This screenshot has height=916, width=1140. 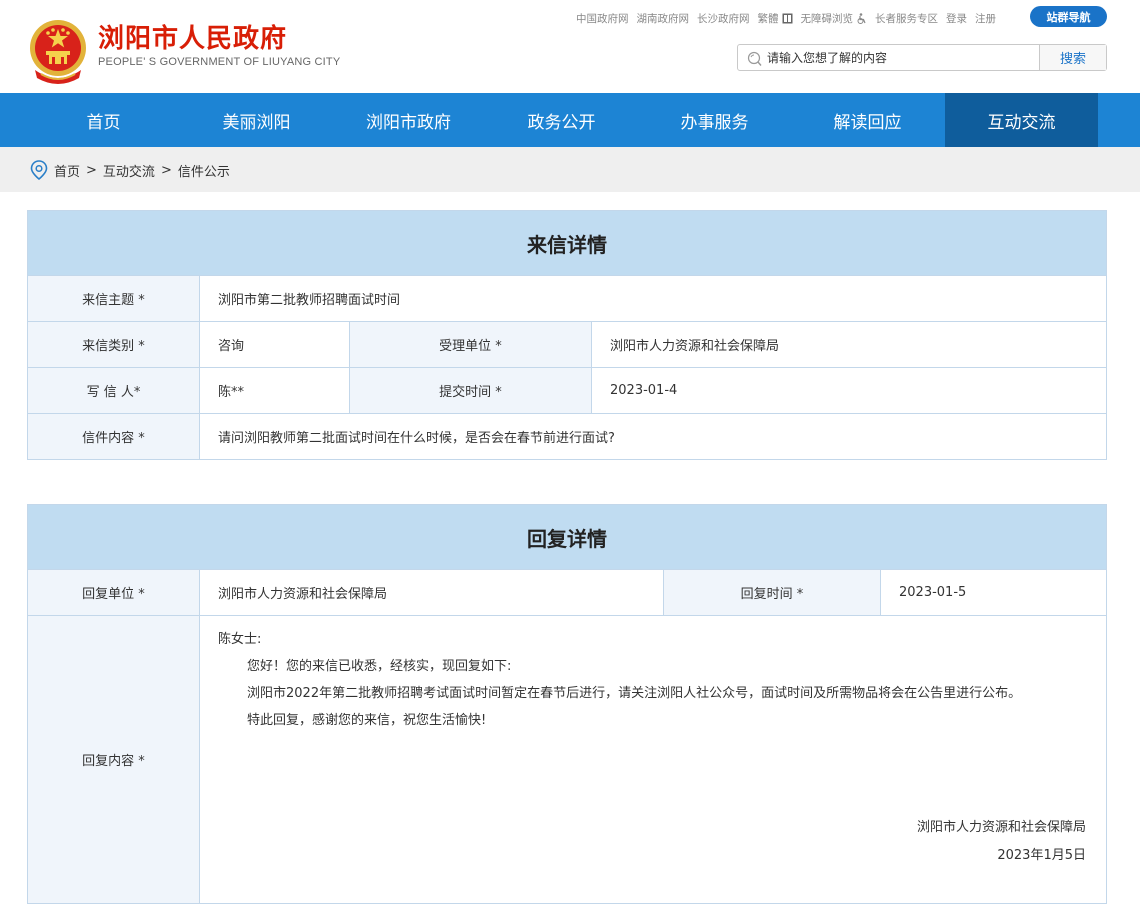 I want to click on category-label: 来信类别 *, so click(x=114, y=344).